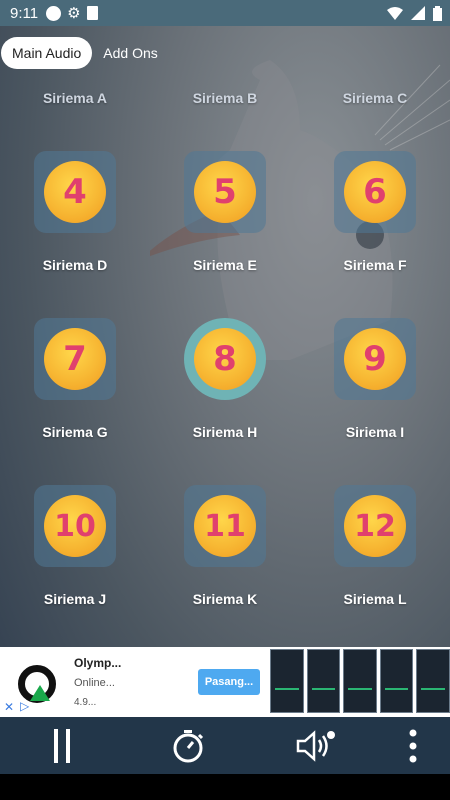  I want to click on item-number: 8, so click(225, 359).